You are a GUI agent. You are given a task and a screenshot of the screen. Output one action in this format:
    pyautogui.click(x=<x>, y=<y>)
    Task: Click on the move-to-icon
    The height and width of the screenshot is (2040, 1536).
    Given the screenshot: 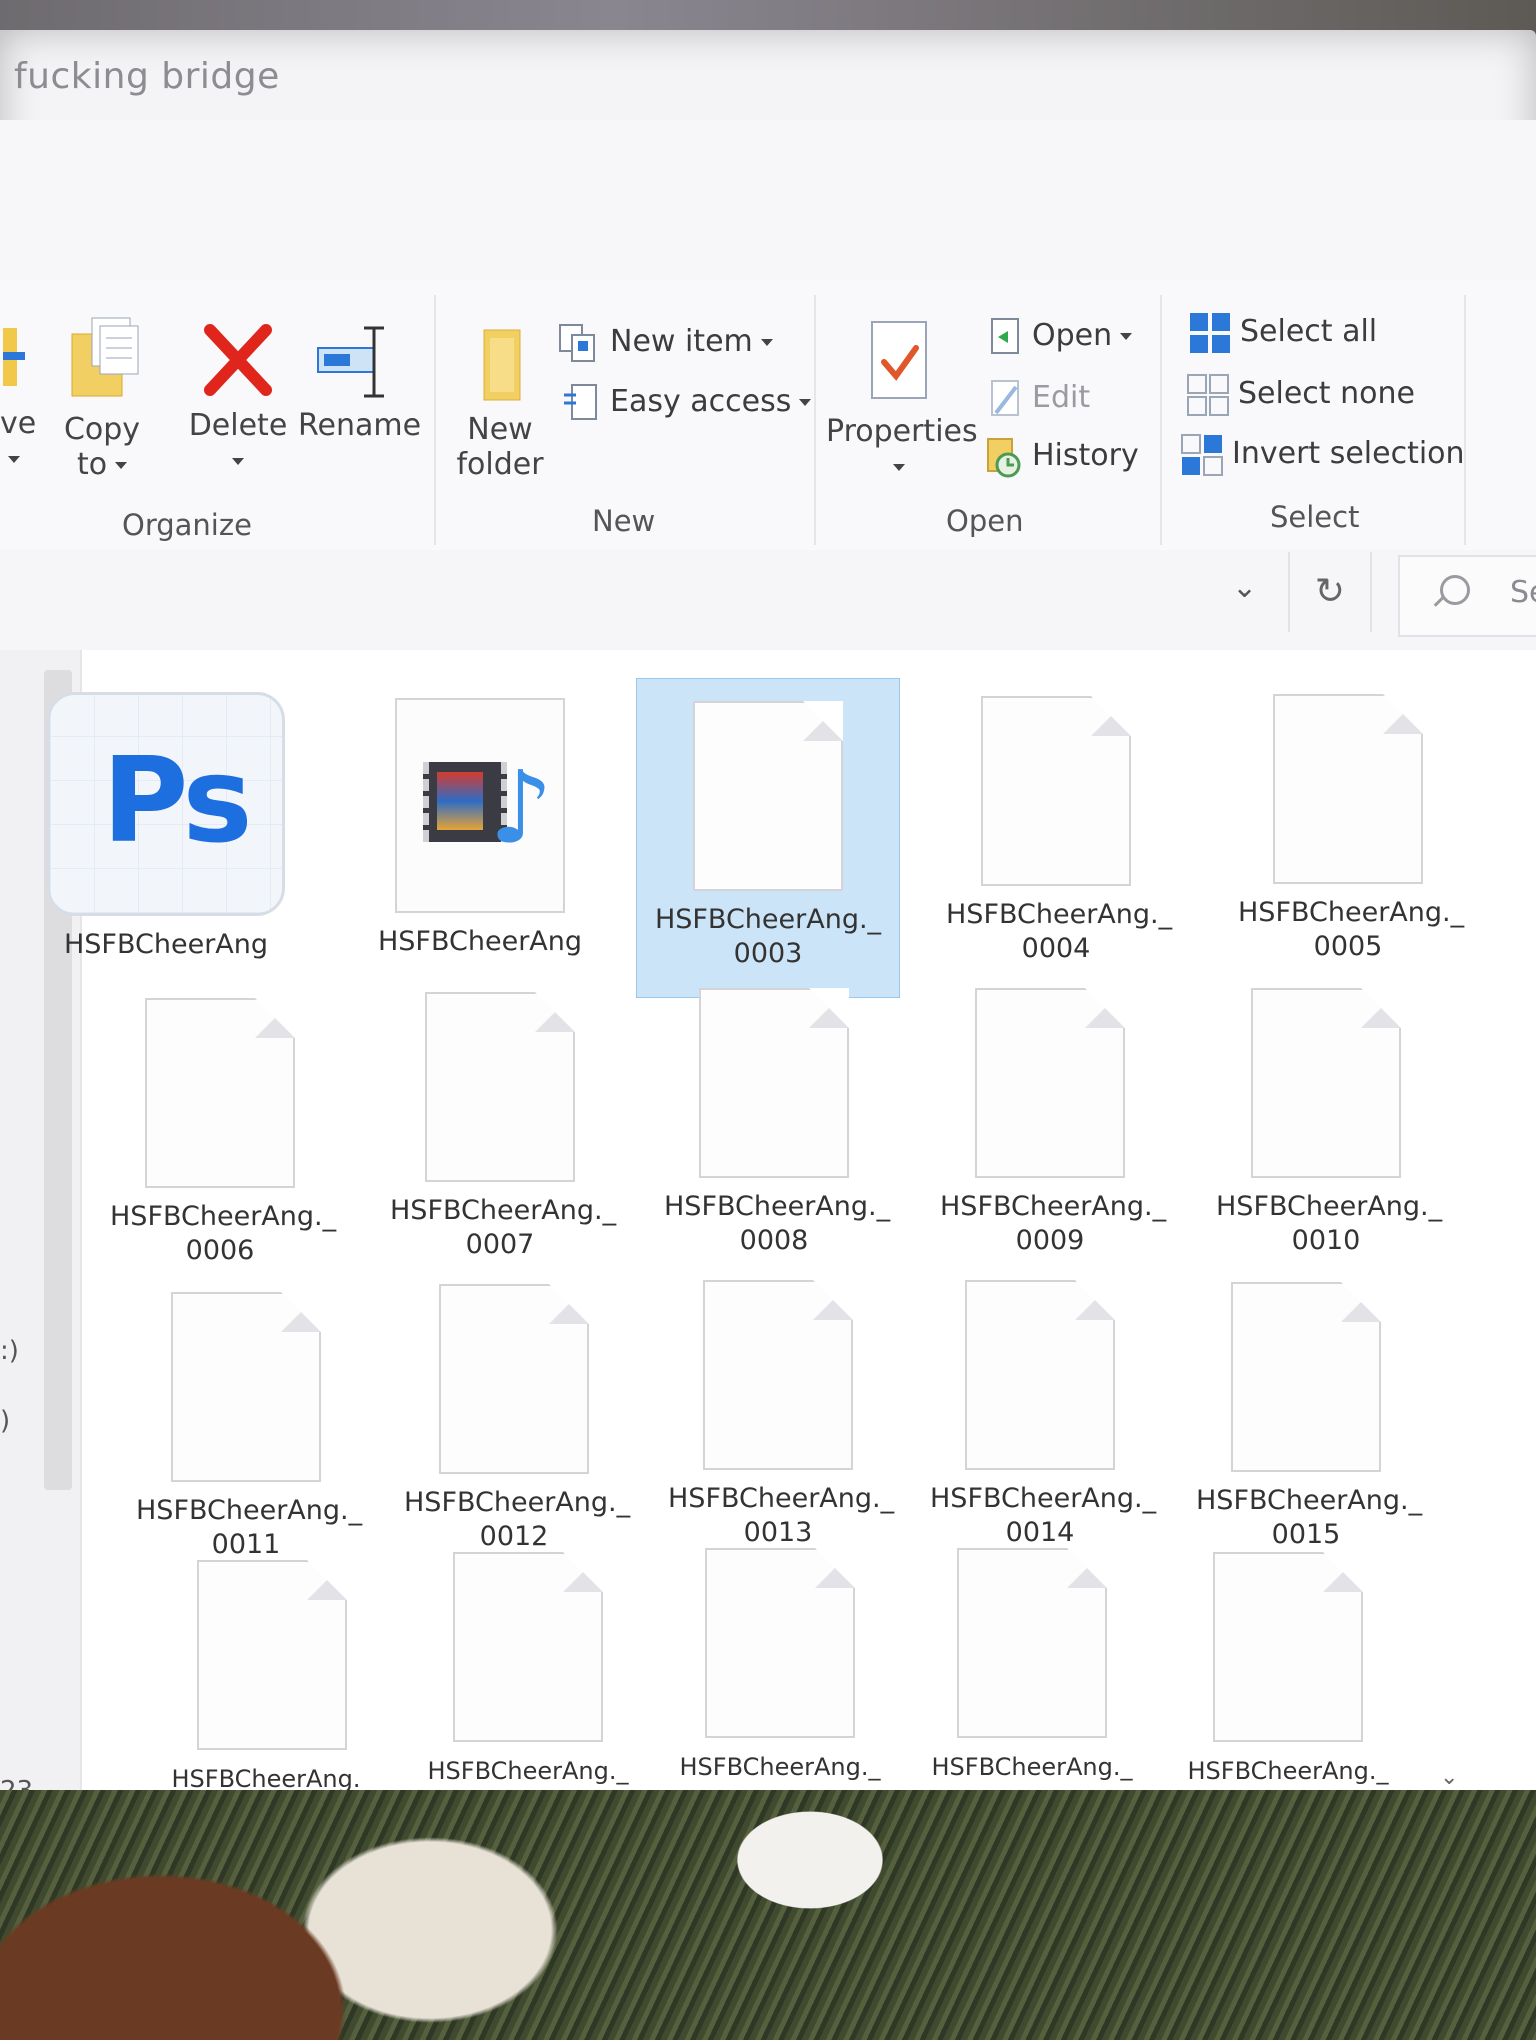 What is the action you would take?
    pyautogui.click(x=14, y=357)
    